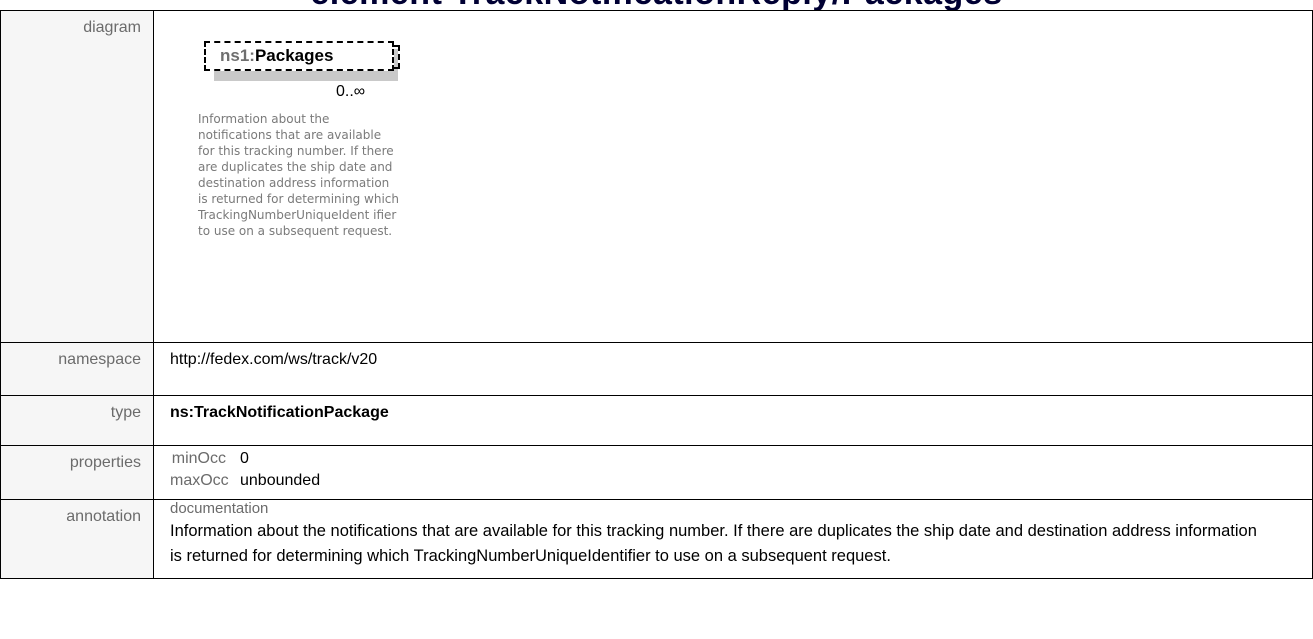 This screenshot has width=1313, height=639. Describe the element at coordinates (244, 458) in the screenshot. I see `property-value: 0` at that location.